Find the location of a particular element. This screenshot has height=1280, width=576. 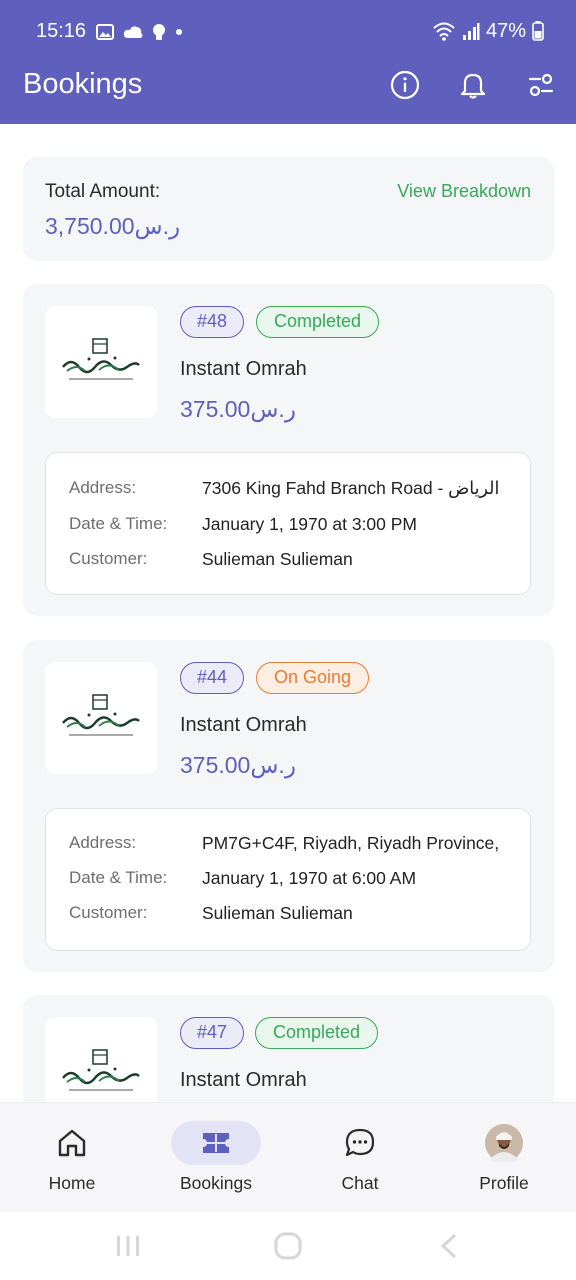

view-breakdown-link: View Breakdown is located at coordinates (464, 191).